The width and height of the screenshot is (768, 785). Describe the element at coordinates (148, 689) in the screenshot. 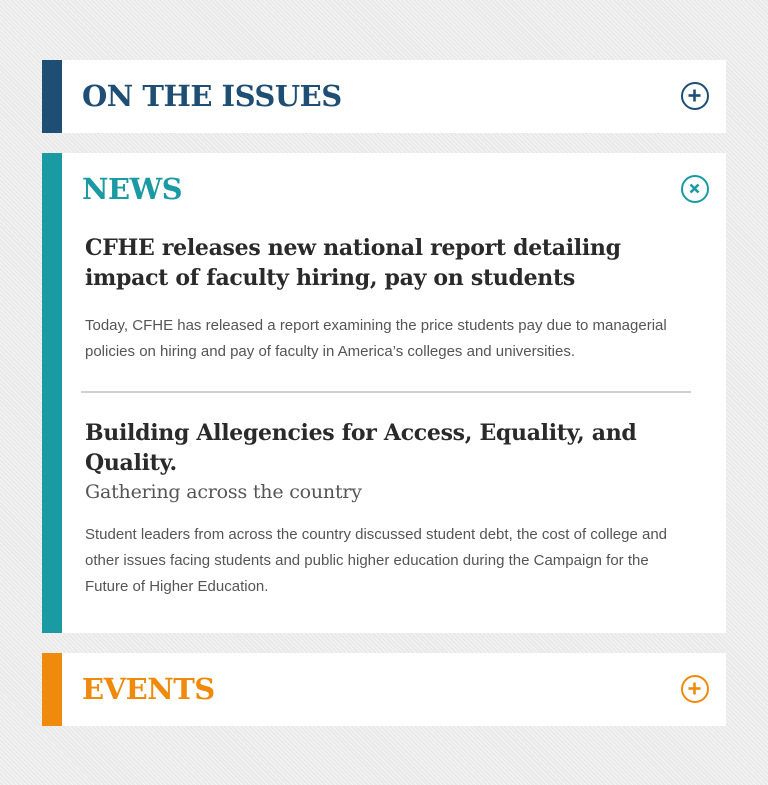

I see `panel-title-events: EVENTS` at that location.